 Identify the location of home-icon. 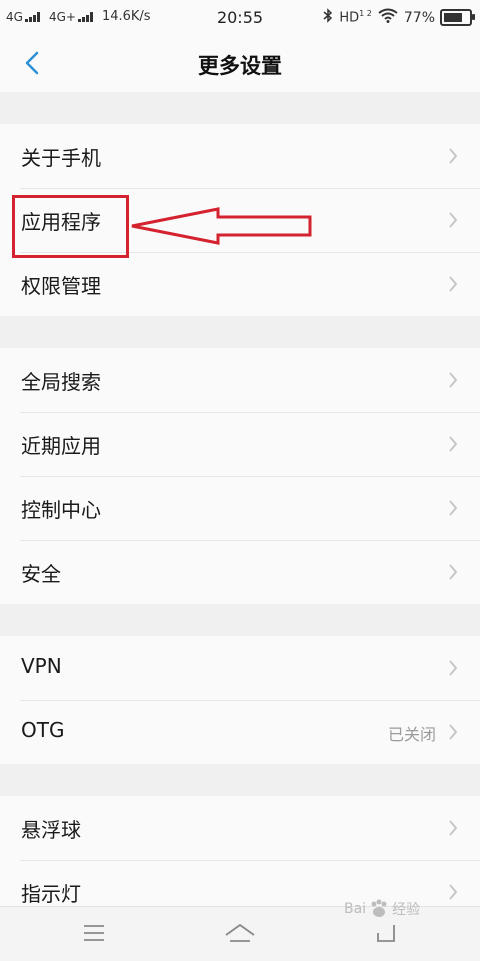
(240, 933).